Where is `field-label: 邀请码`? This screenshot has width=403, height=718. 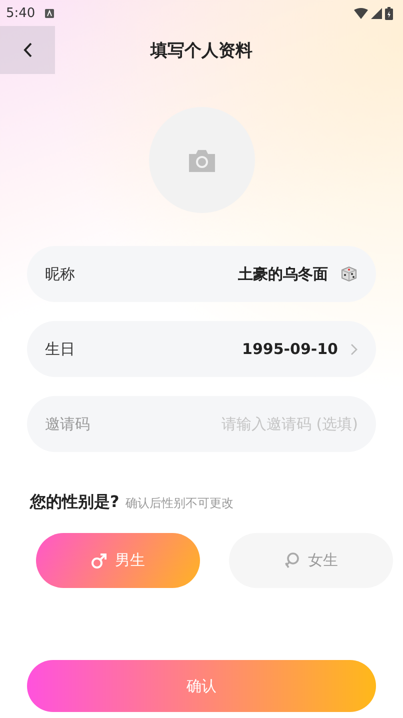
field-label: 邀请码 is located at coordinates (67, 424).